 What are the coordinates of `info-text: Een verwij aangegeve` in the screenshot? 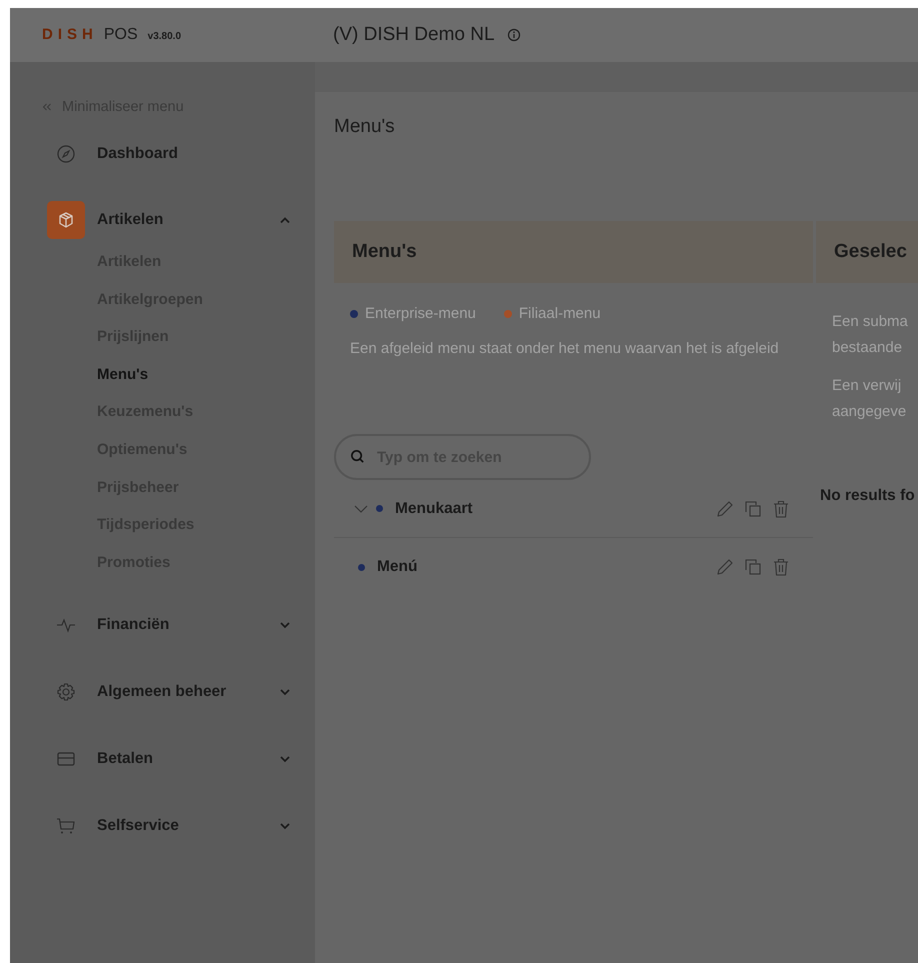 It's located at (870, 399).